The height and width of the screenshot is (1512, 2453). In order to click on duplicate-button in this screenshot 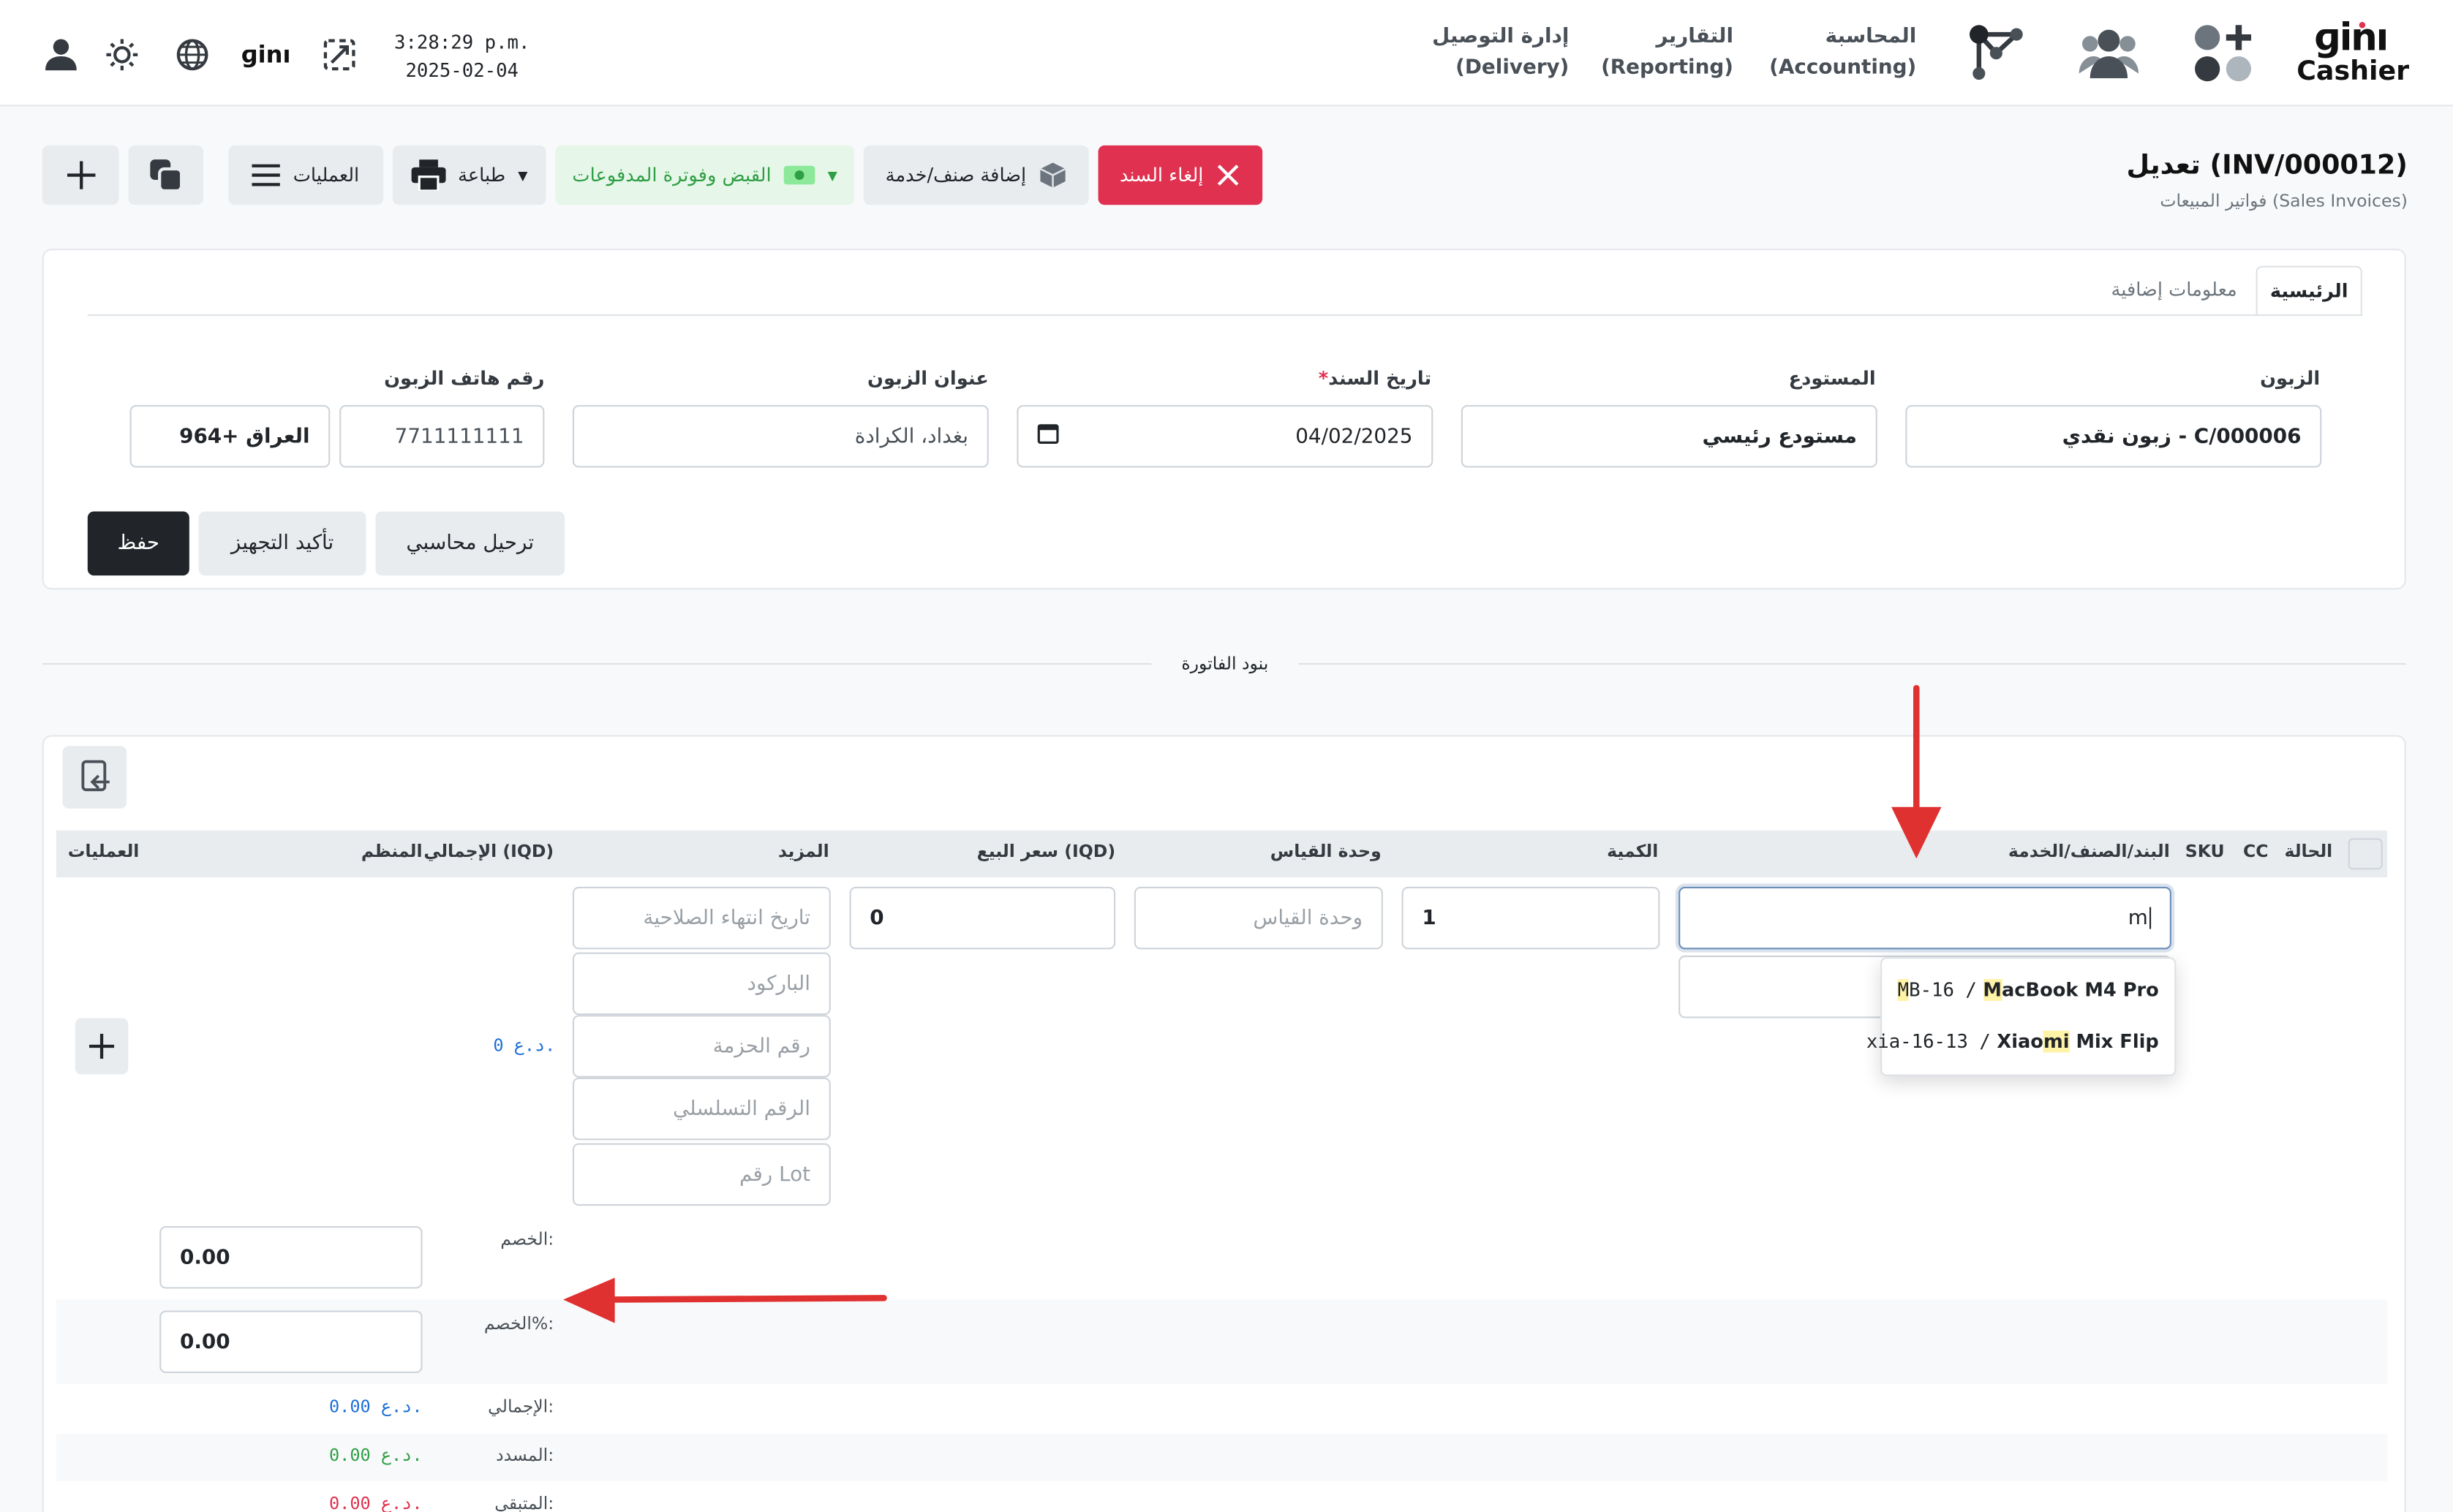, I will do `click(166, 175)`.